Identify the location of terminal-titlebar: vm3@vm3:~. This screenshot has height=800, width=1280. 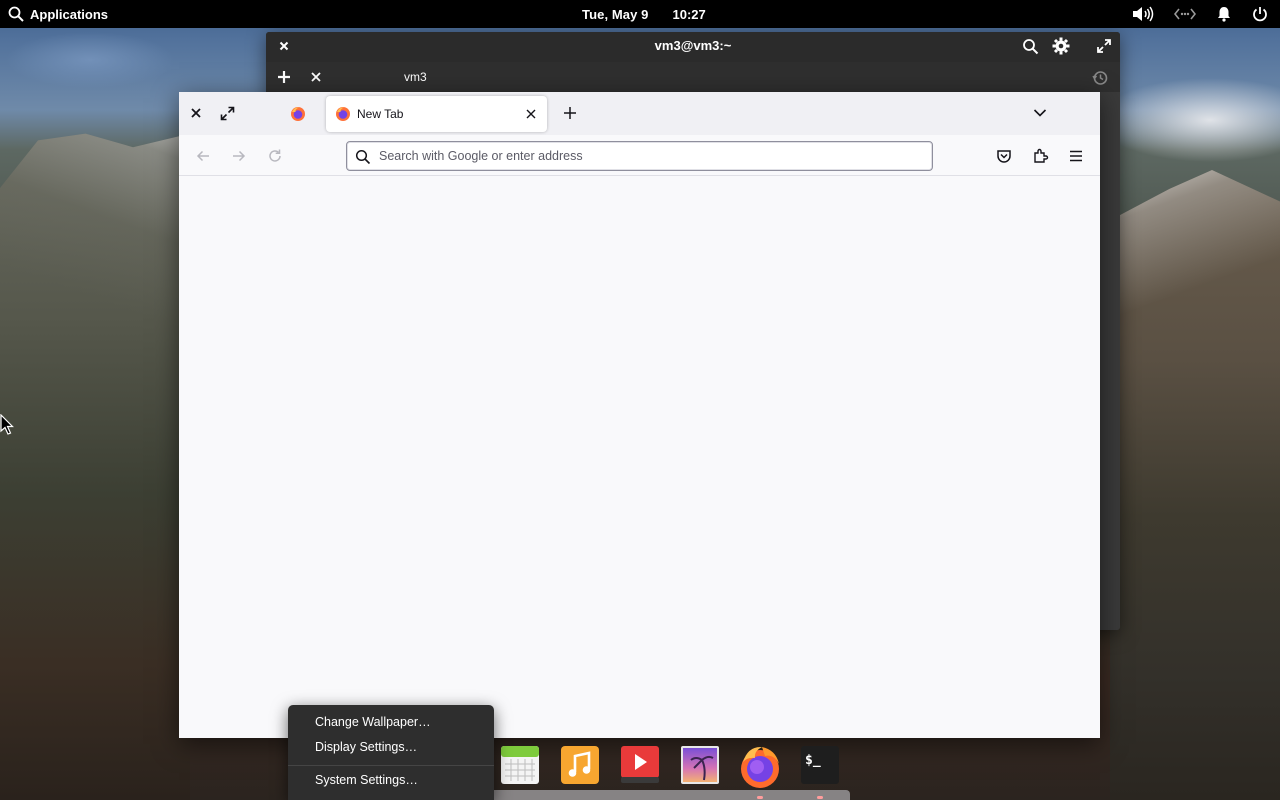
(693, 47).